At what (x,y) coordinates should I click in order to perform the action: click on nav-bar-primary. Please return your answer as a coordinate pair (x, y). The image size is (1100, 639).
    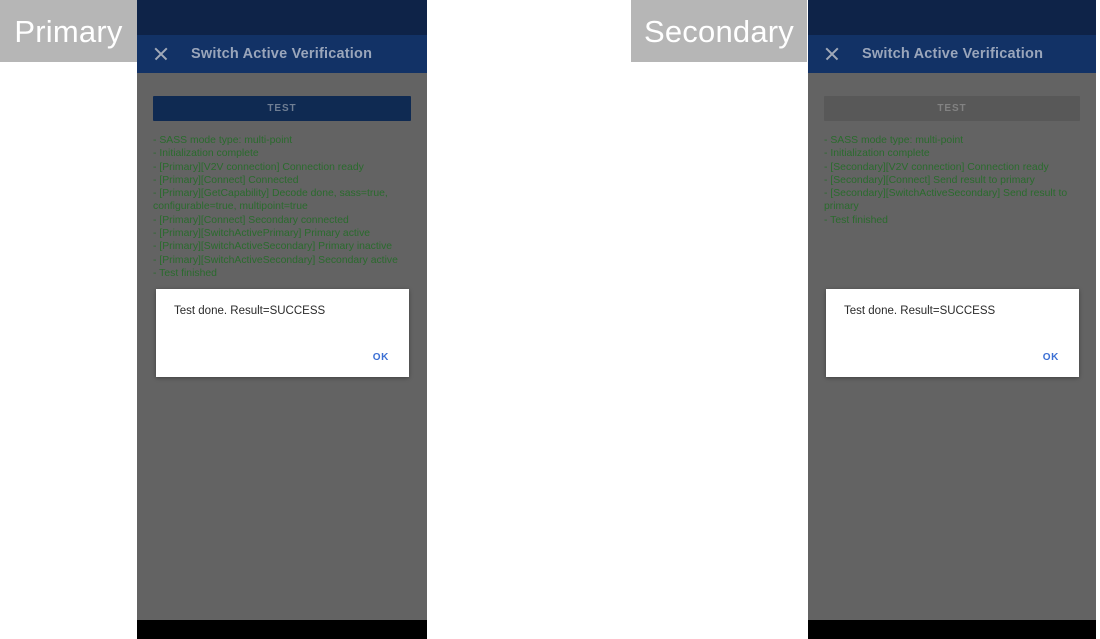
    Looking at the image, I should click on (282, 629).